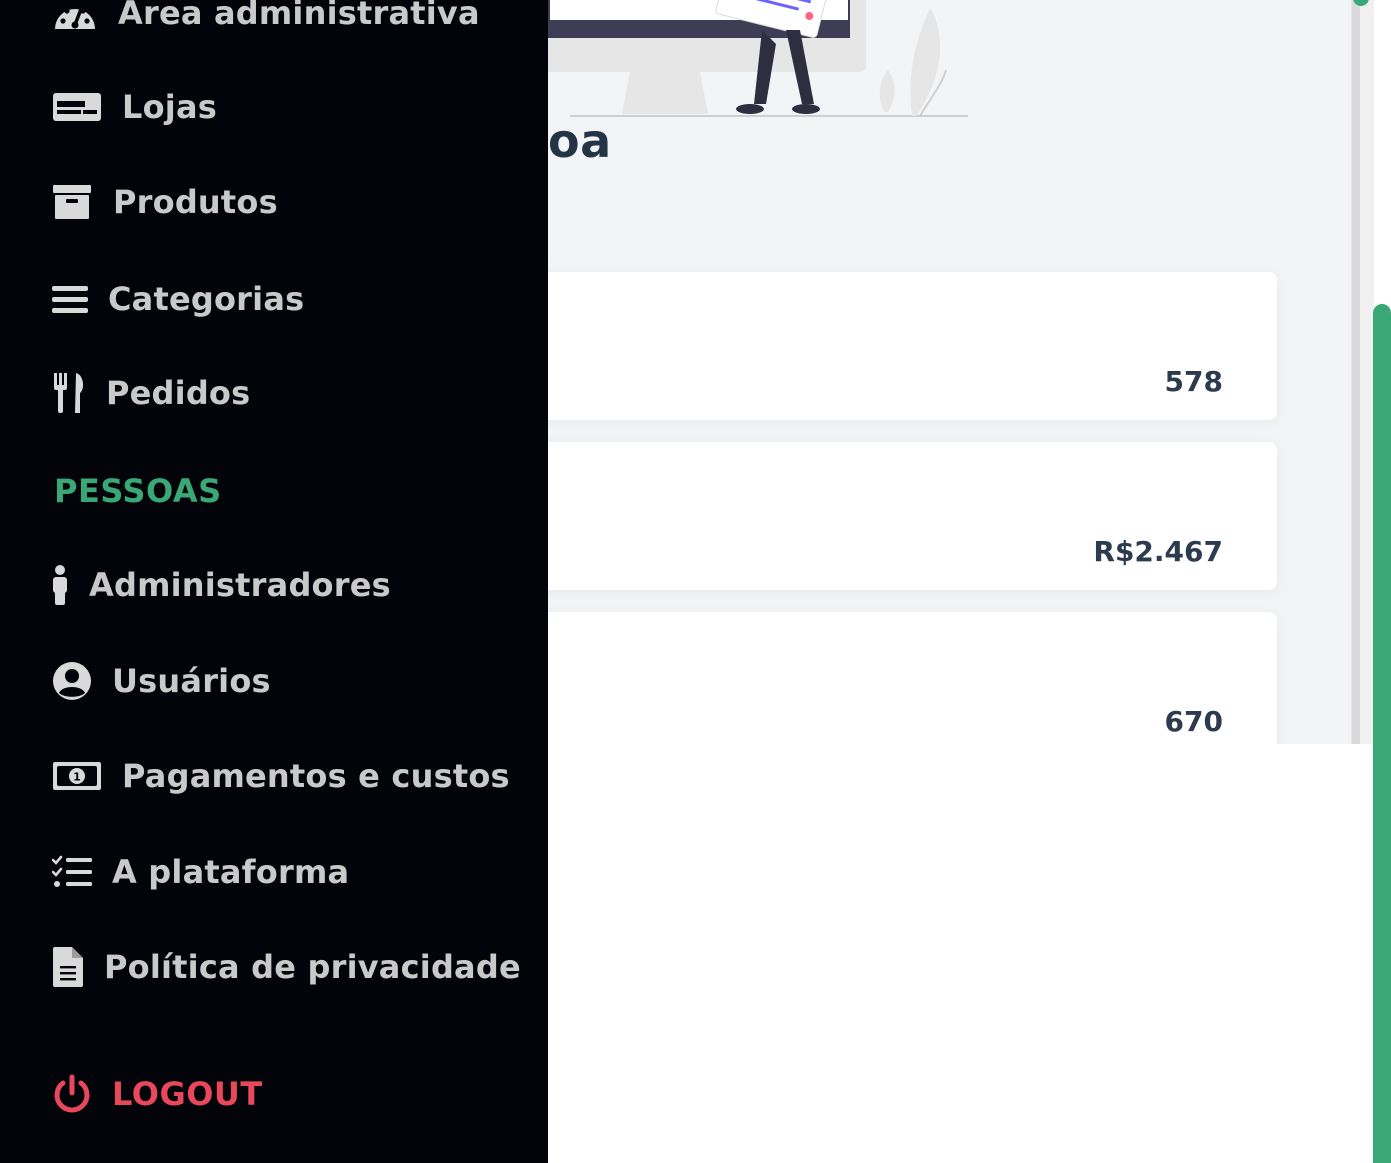 This screenshot has height=1163, width=1391. What do you see at coordinates (72, 872) in the screenshot?
I see `checklist-icon` at bounding box center [72, 872].